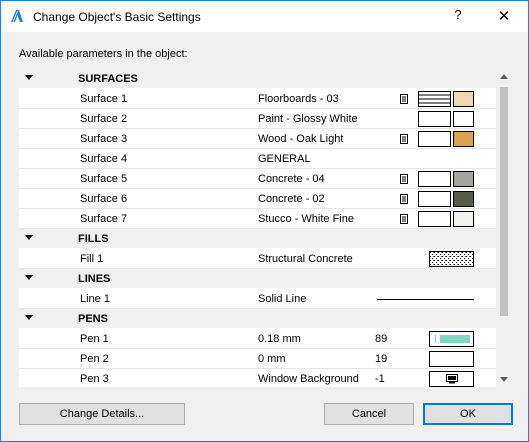 The width and height of the screenshot is (529, 442). What do you see at coordinates (257, 79) in the screenshot?
I see `group-header-surfaces: SURFACES` at bounding box center [257, 79].